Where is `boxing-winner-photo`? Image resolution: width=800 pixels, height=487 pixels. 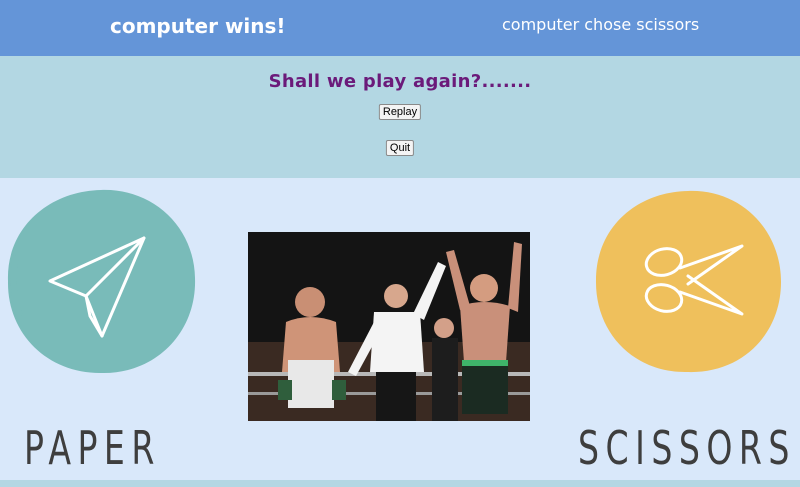 boxing-winner-photo is located at coordinates (389, 326).